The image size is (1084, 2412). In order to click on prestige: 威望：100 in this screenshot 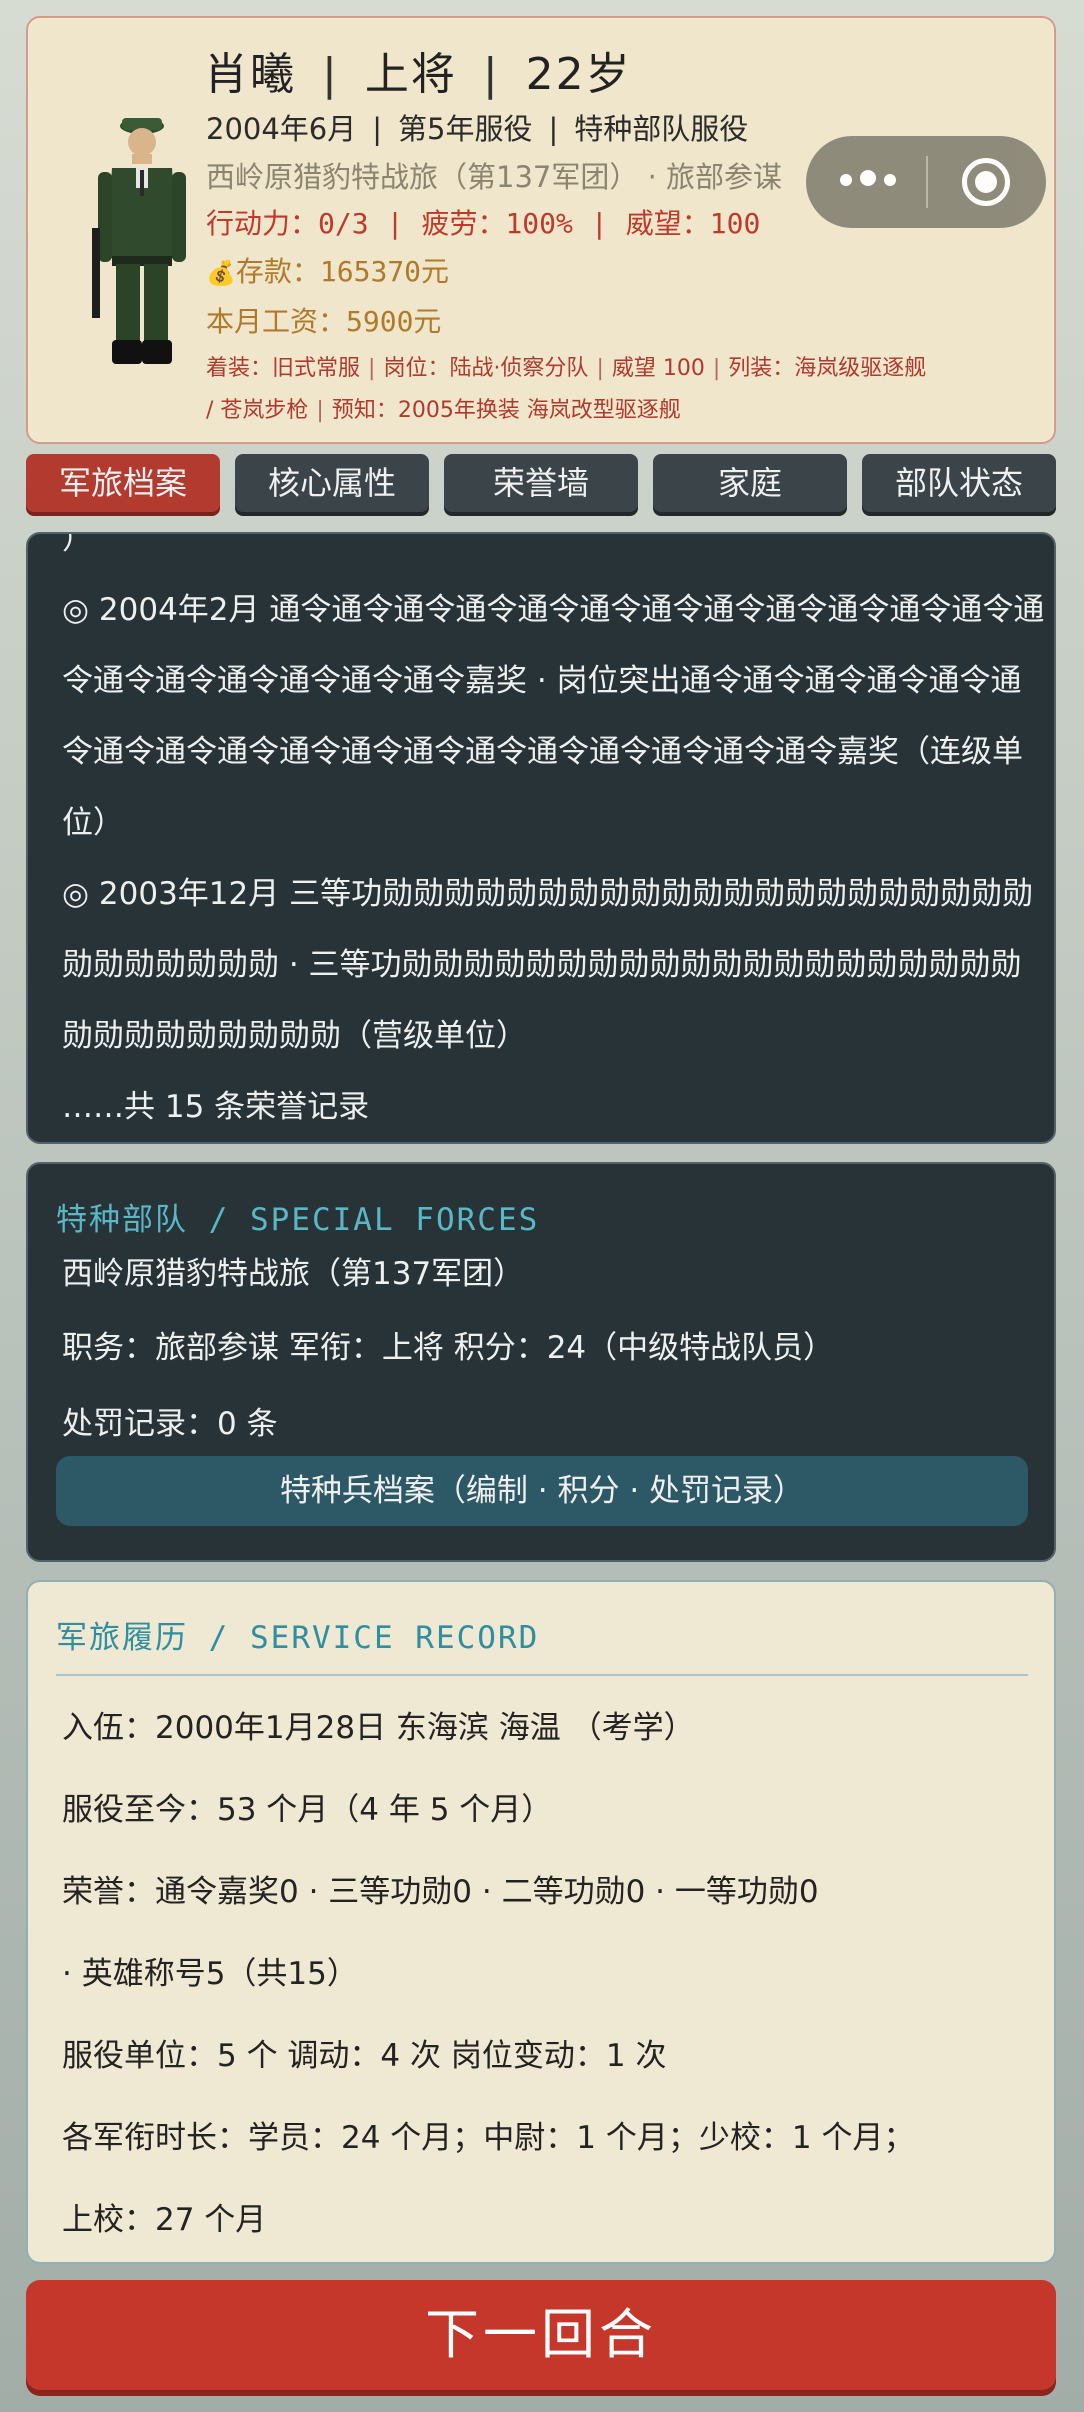, I will do `click(693, 223)`.